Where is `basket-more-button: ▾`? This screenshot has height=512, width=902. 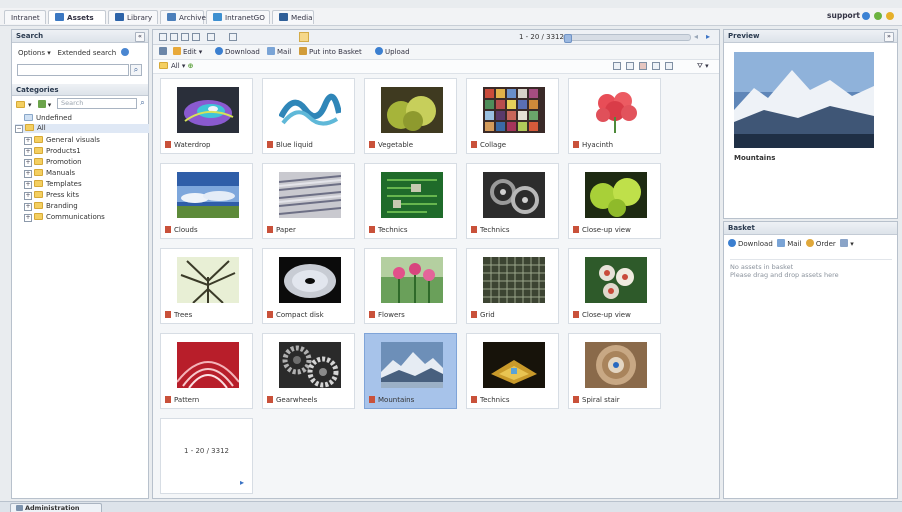
basket-more-button: ▾ is located at coordinates (847, 243).